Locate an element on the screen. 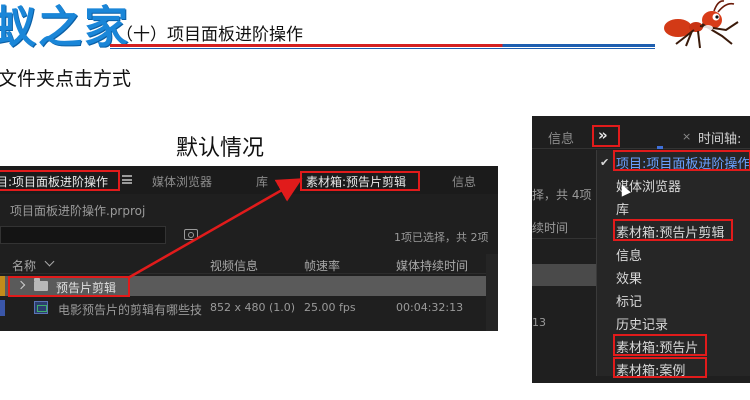 Image resolution: width=750 pixels, height=400 pixels. highlight-box-menu-bin-trailer is located at coordinates (660, 345).